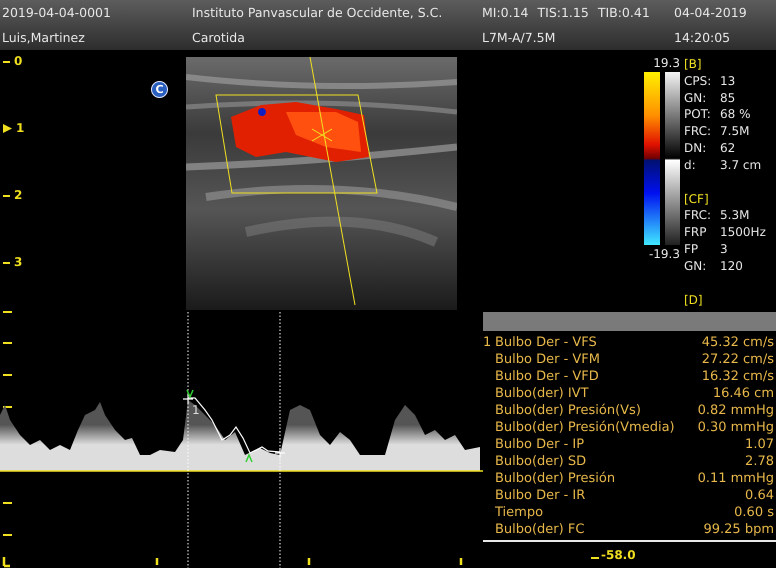 The image size is (776, 568). I want to click on scale-max-label: 19.3, so click(666, 63).